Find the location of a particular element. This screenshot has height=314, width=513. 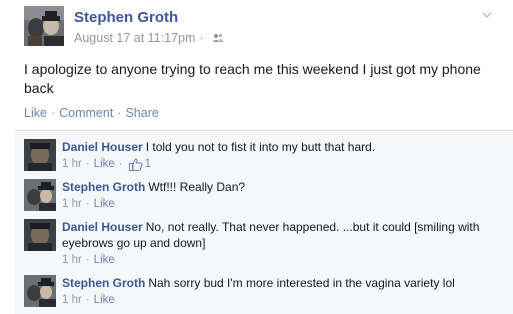

thumbs-up-icon is located at coordinates (135, 164).